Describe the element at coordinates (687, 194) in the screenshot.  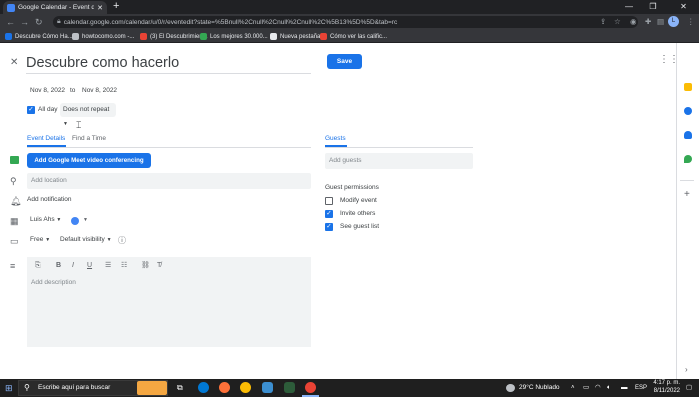
I see `add-addon-icon: +` at that location.